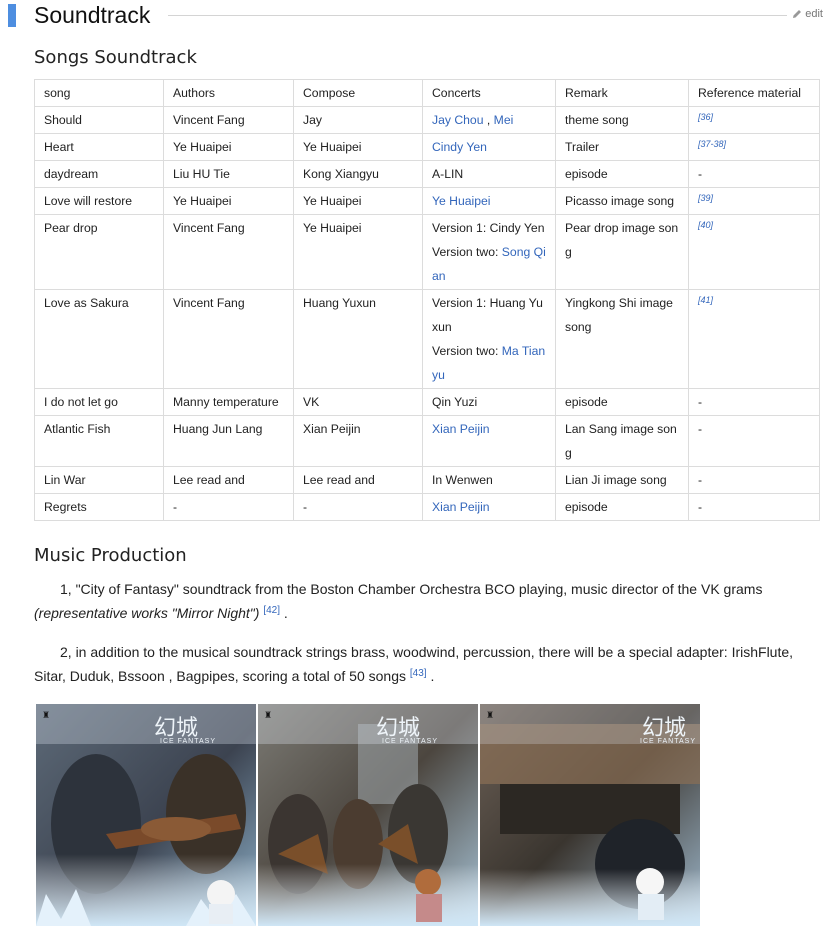  Describe the element at coordinates (489, 264) in the screenshot. I see `concerts-line: Version two: Song Qian` at that location.